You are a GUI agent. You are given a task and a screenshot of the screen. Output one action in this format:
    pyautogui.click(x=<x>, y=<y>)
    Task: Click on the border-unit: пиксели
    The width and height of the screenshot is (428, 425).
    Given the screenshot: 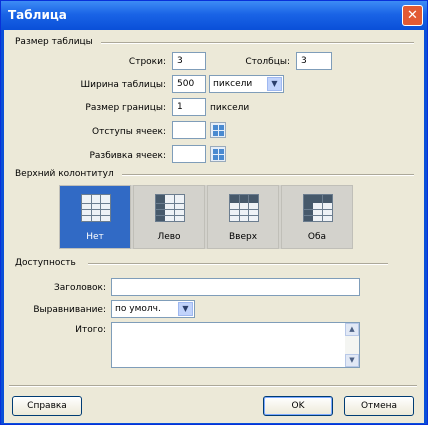 What is the action you would take?
    pyautogui.click(x=230, y=108)
    